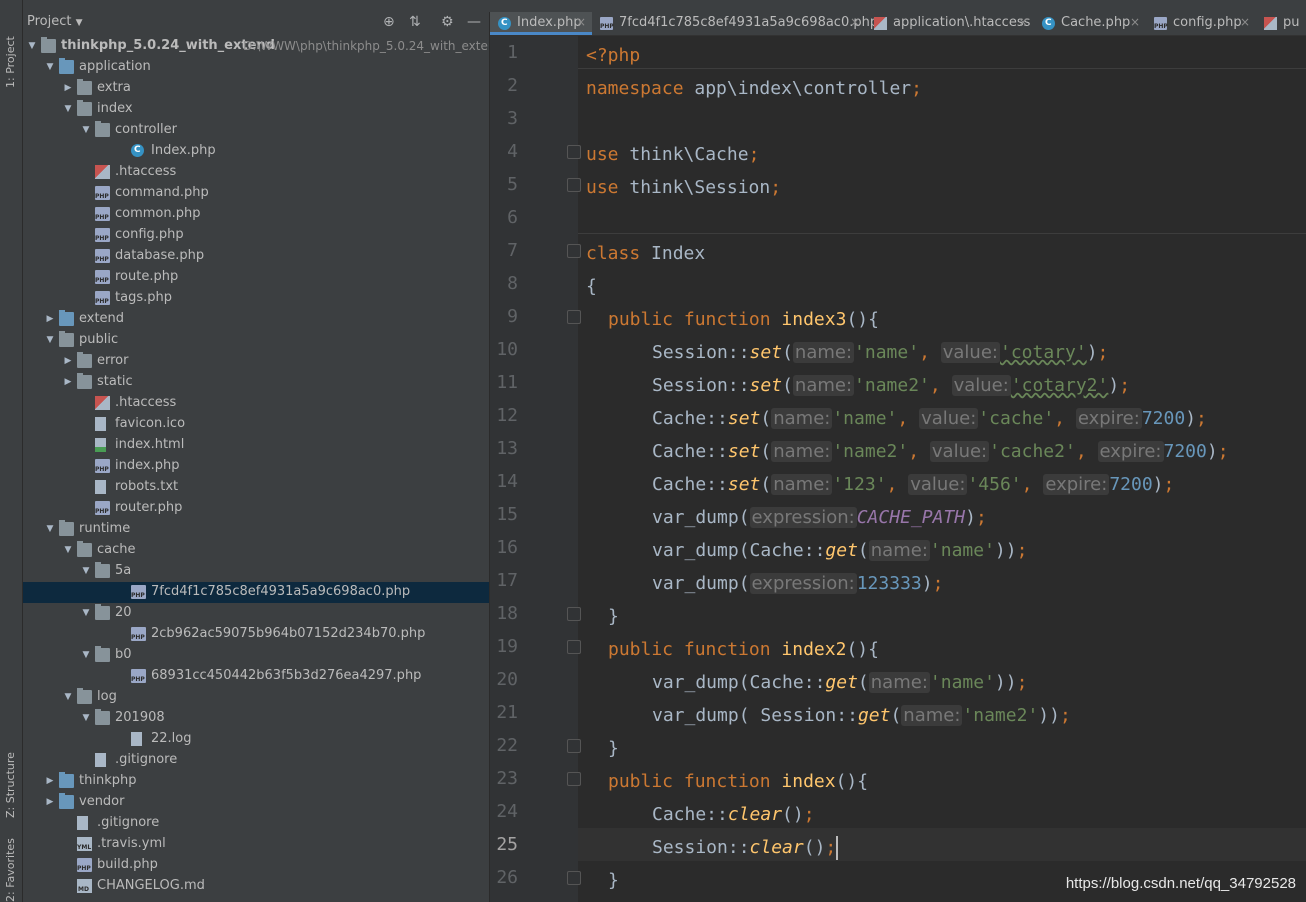  What do you see at coordinates (256, 214) in the screenshot?
I see `tree-file-row: common.php` at bounding box center [256, 214].